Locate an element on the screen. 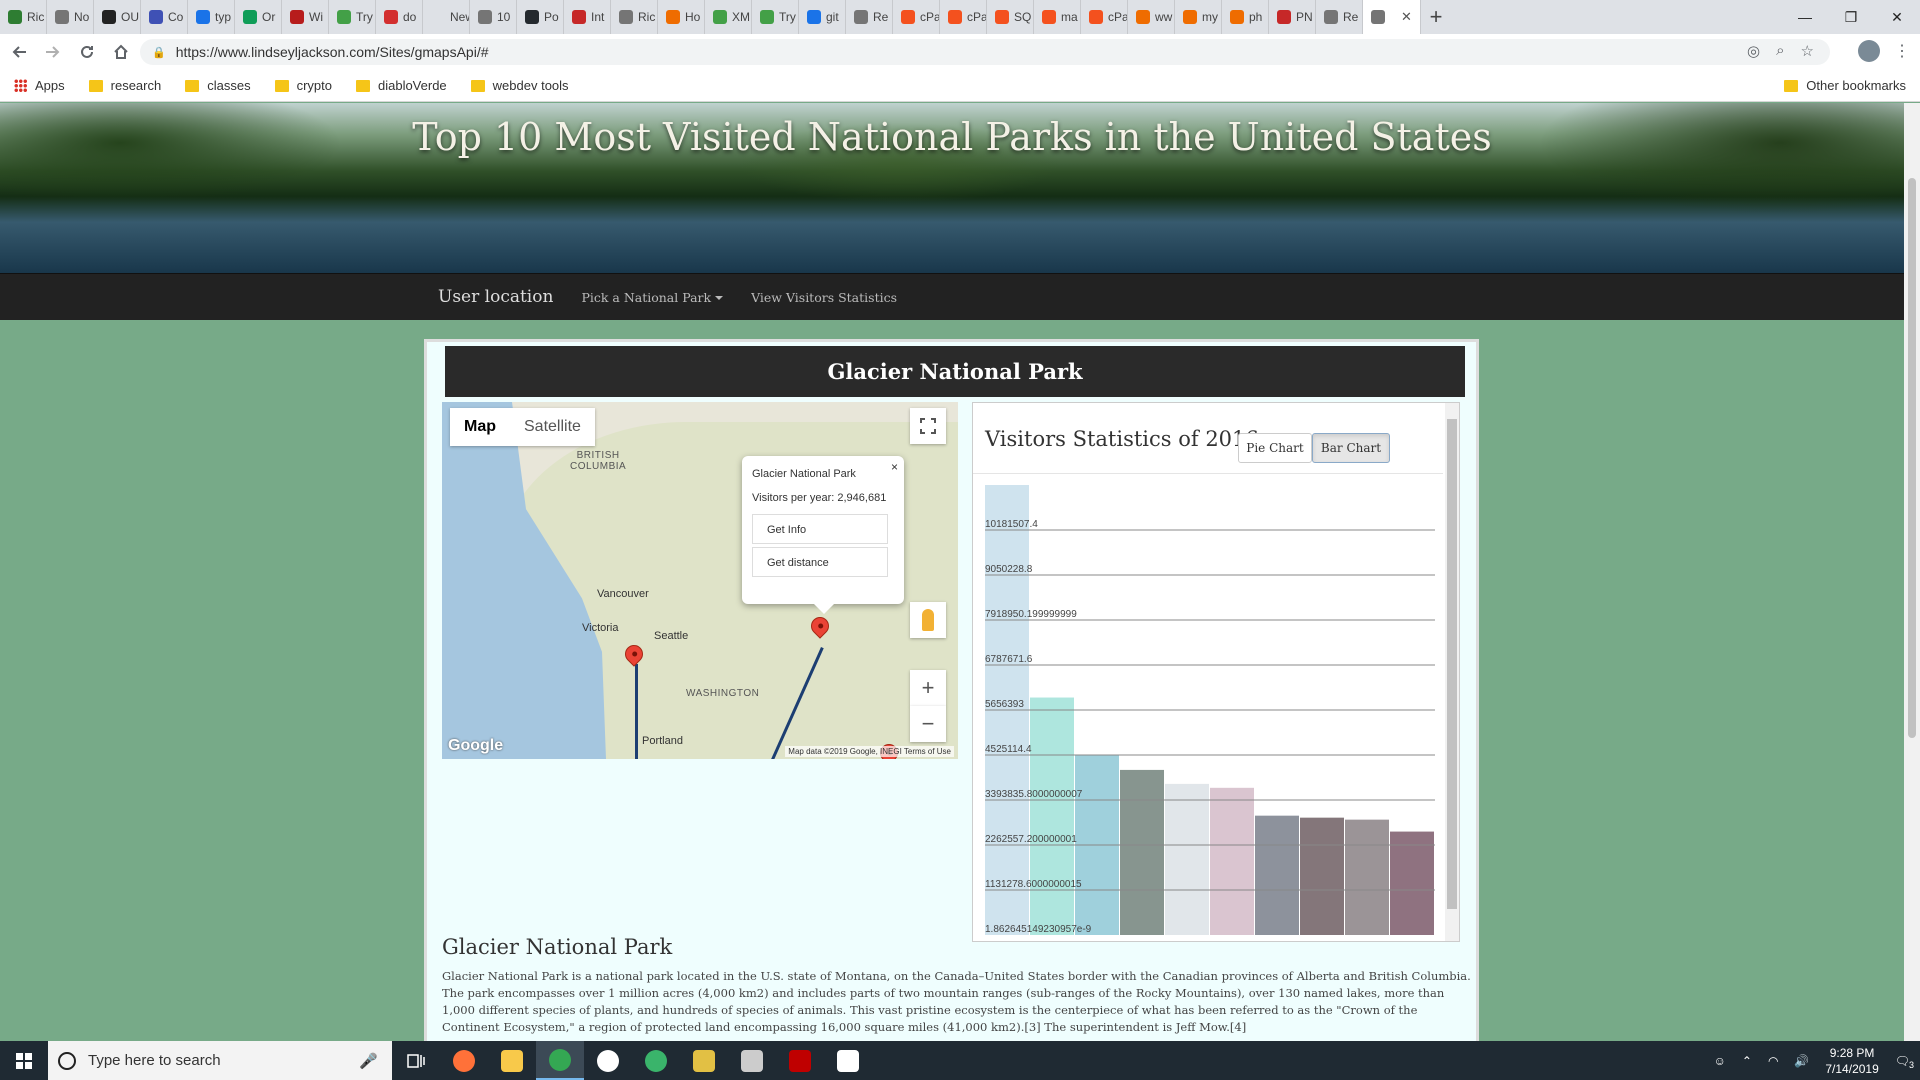 This screenshot has width=1920, height=1080. bookmark-crypto: crypto is located at coordinates (303, 85).